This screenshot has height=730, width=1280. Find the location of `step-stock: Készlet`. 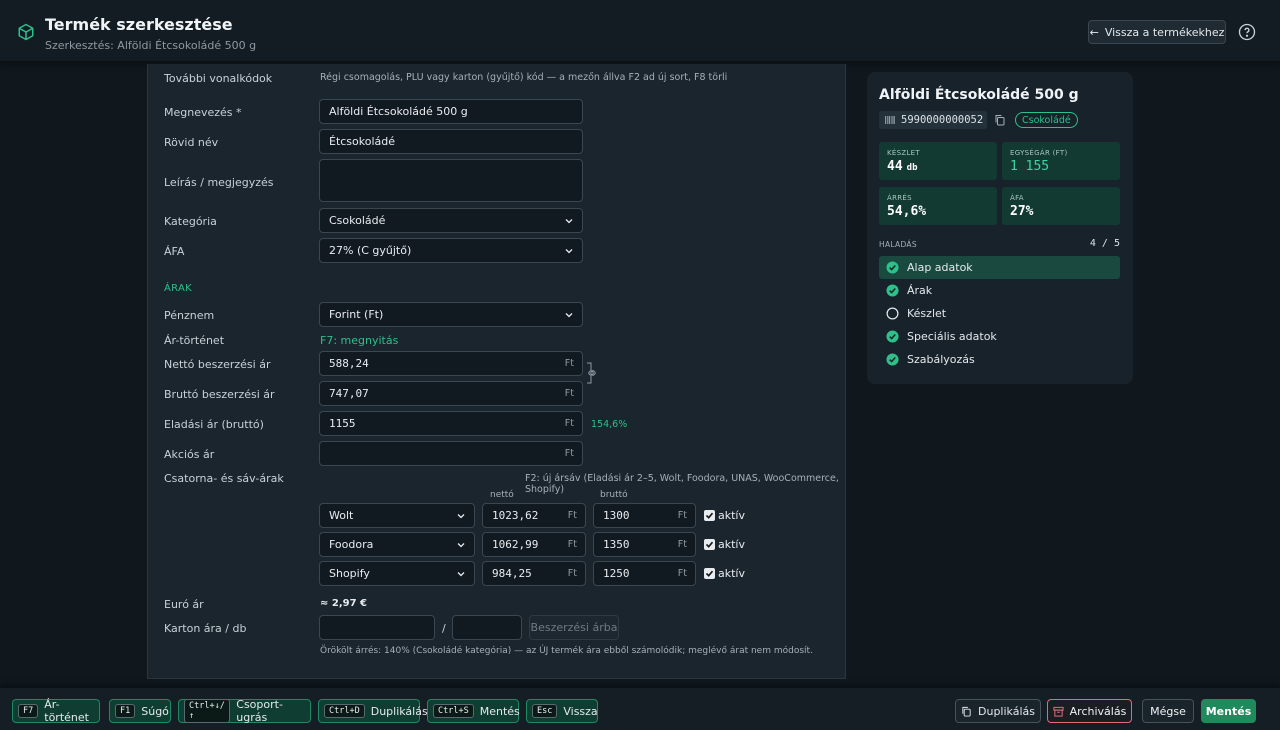

step-stock: Készlet is located at coordinates (999, 313).